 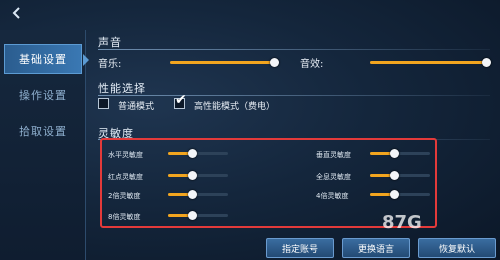 I want to click on back-arrow-icon, so click(x=16, y=13).